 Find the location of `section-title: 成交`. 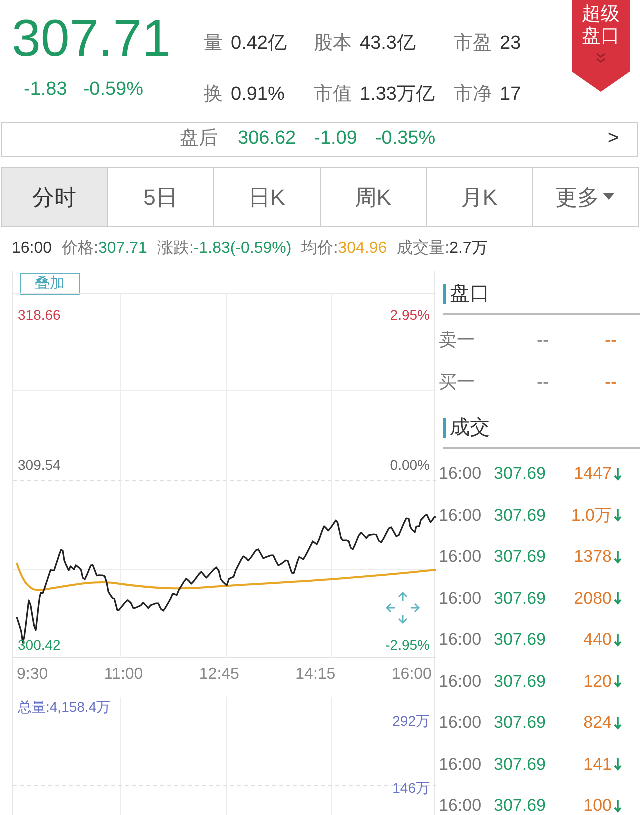

section-title: 成交 is located at coordinates (470, 428).